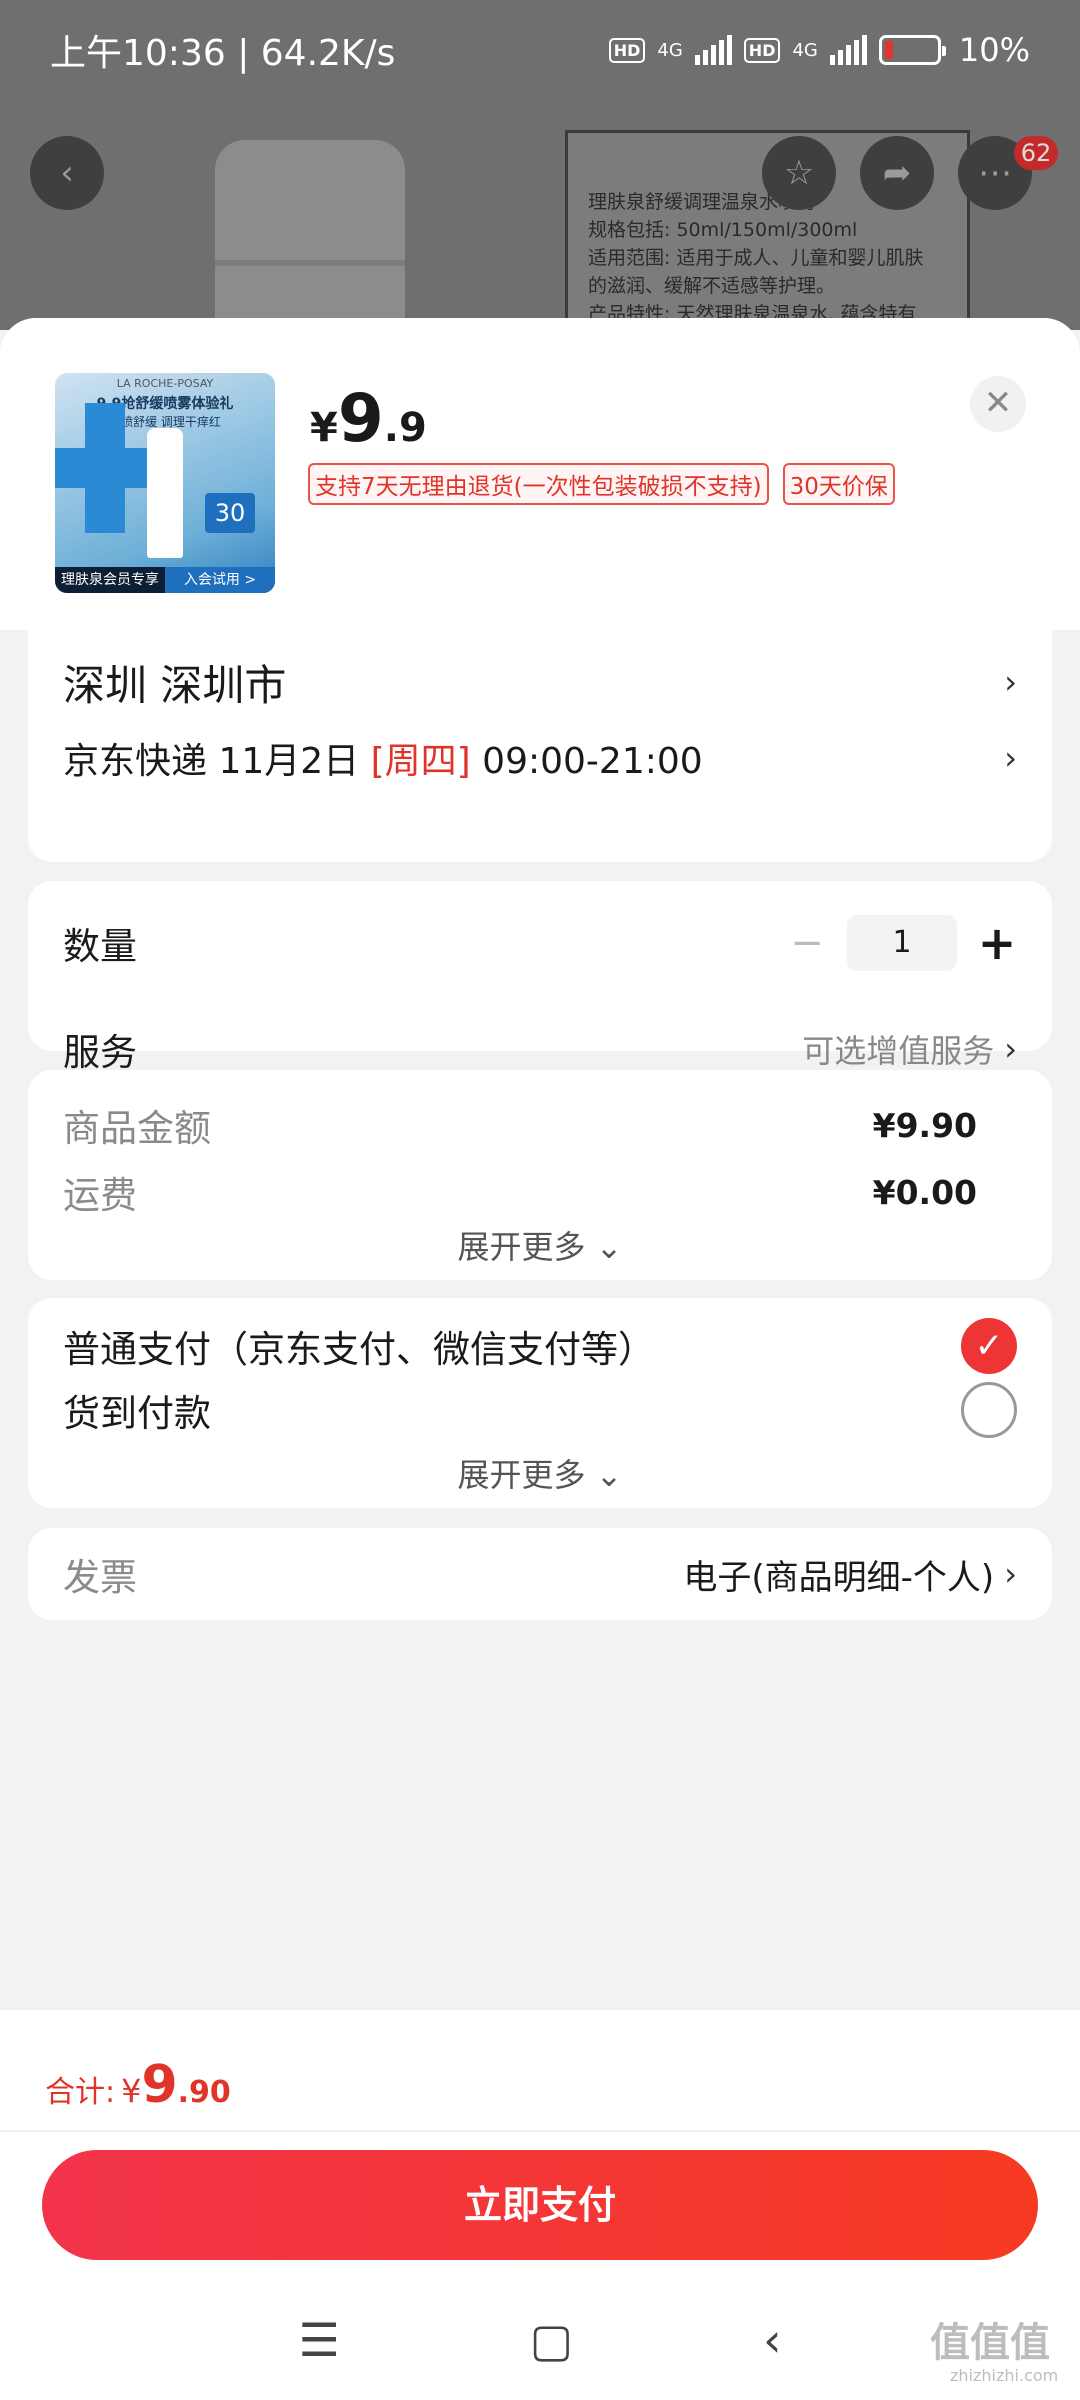 The image size is (1080, 2400). I want to click on delivery-time: 09:00-21:00, so click(592, 761).